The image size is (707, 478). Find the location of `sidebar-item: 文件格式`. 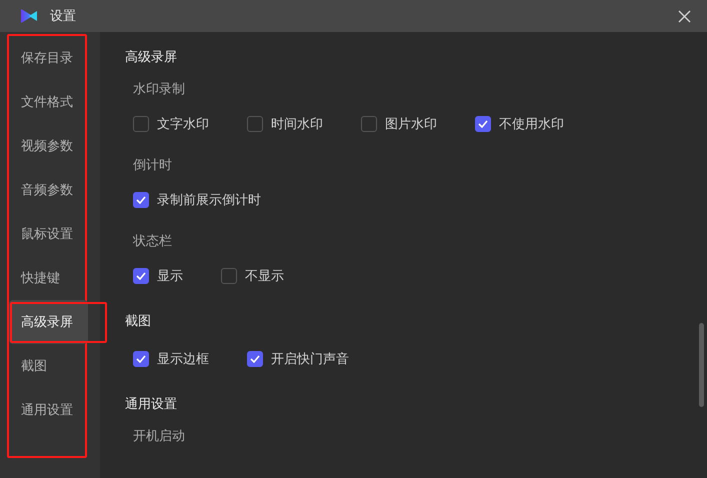

sidebar-item: 文件格式 is located at coordinates (48, 102).